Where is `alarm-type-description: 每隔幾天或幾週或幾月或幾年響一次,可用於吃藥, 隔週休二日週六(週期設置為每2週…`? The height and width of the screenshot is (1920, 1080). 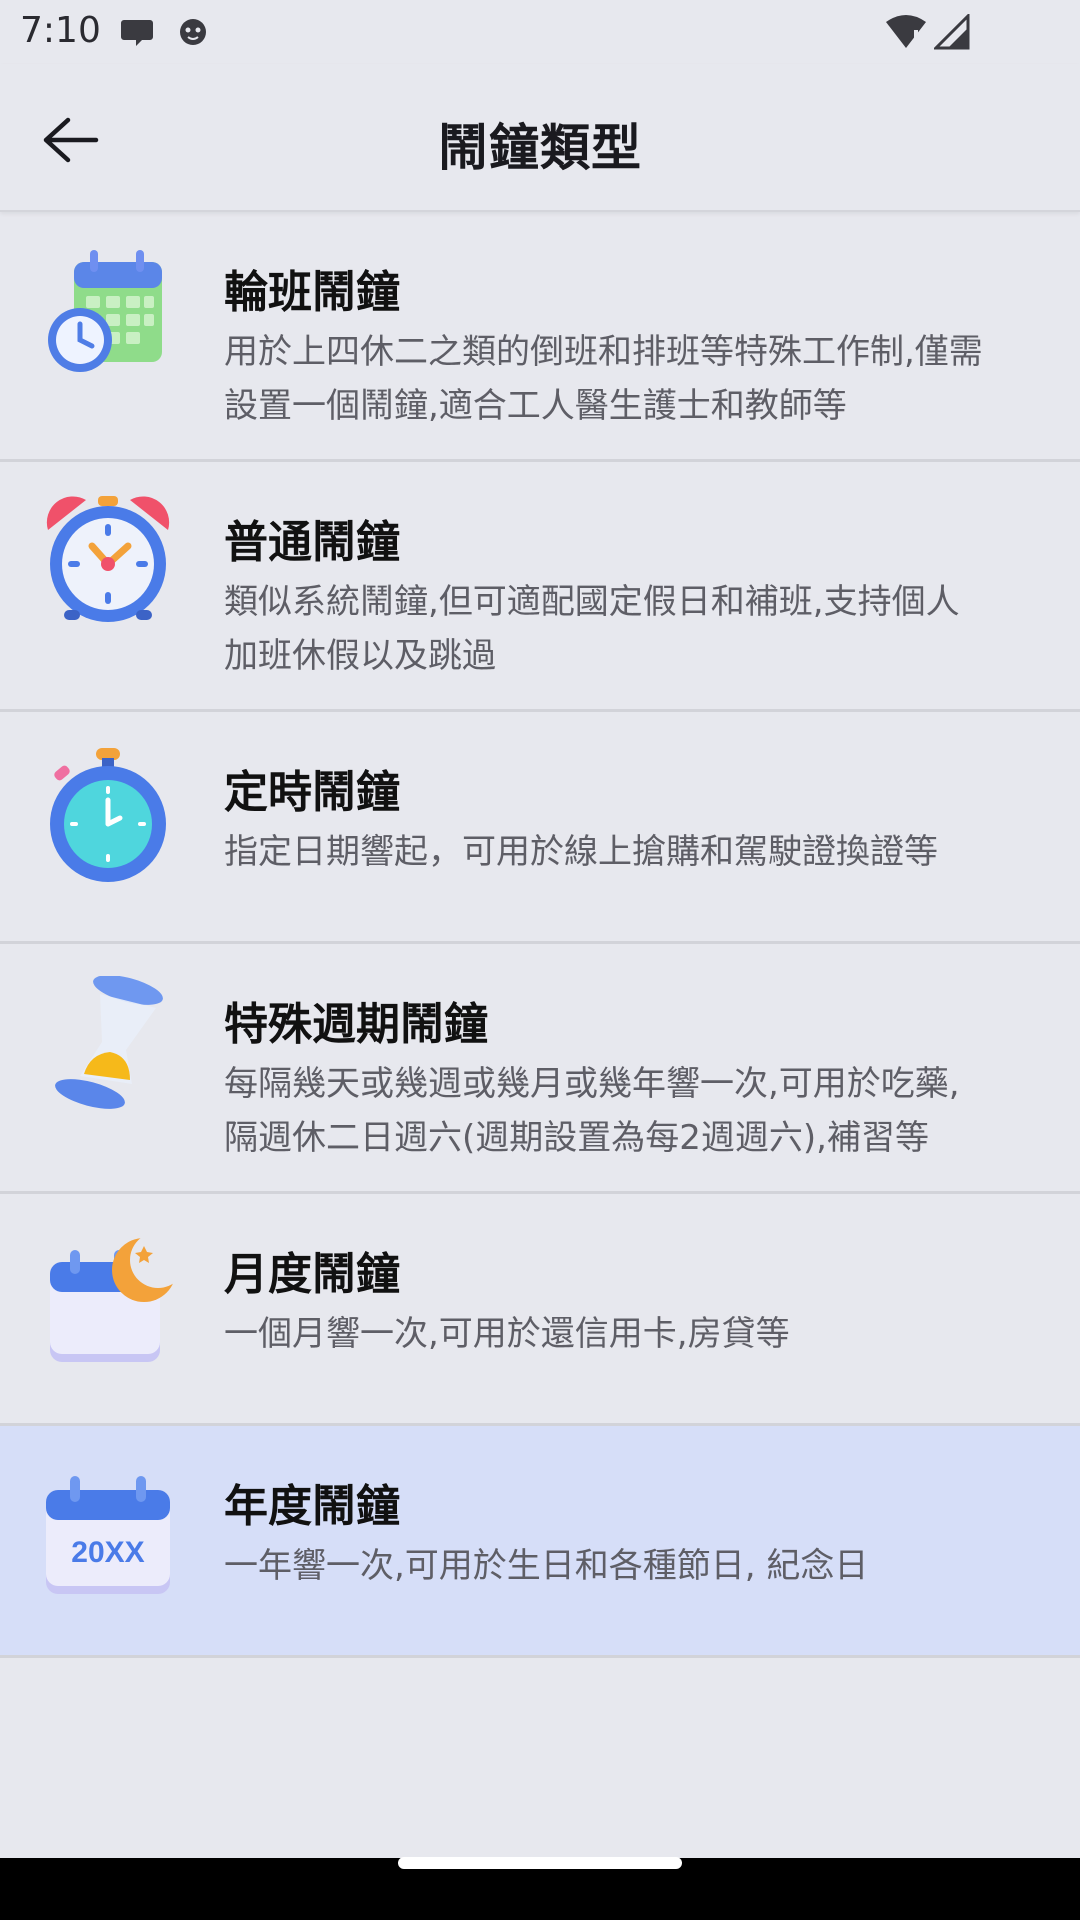 alarm-type-description: 每隔幾天或幾週或幾月或幾年響一次,可用於吃藥, 隔週休二日週六(週期設置為每2週… is located at coordinates (637, 1111).